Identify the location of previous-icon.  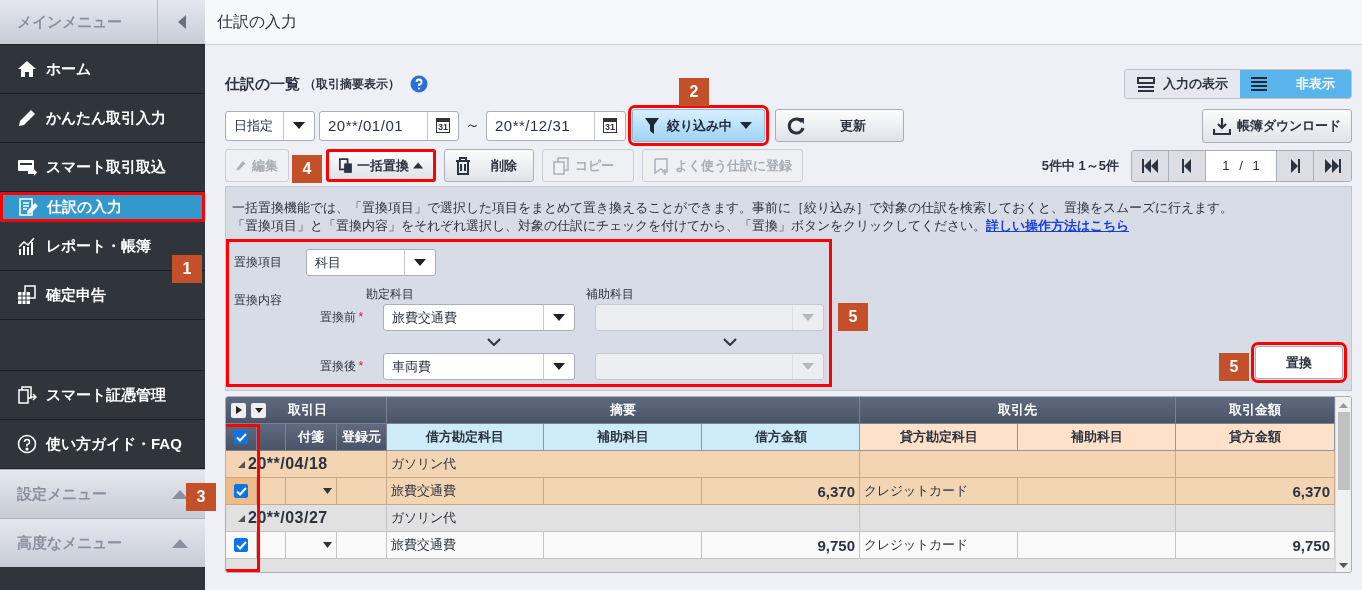
(1187, 165).